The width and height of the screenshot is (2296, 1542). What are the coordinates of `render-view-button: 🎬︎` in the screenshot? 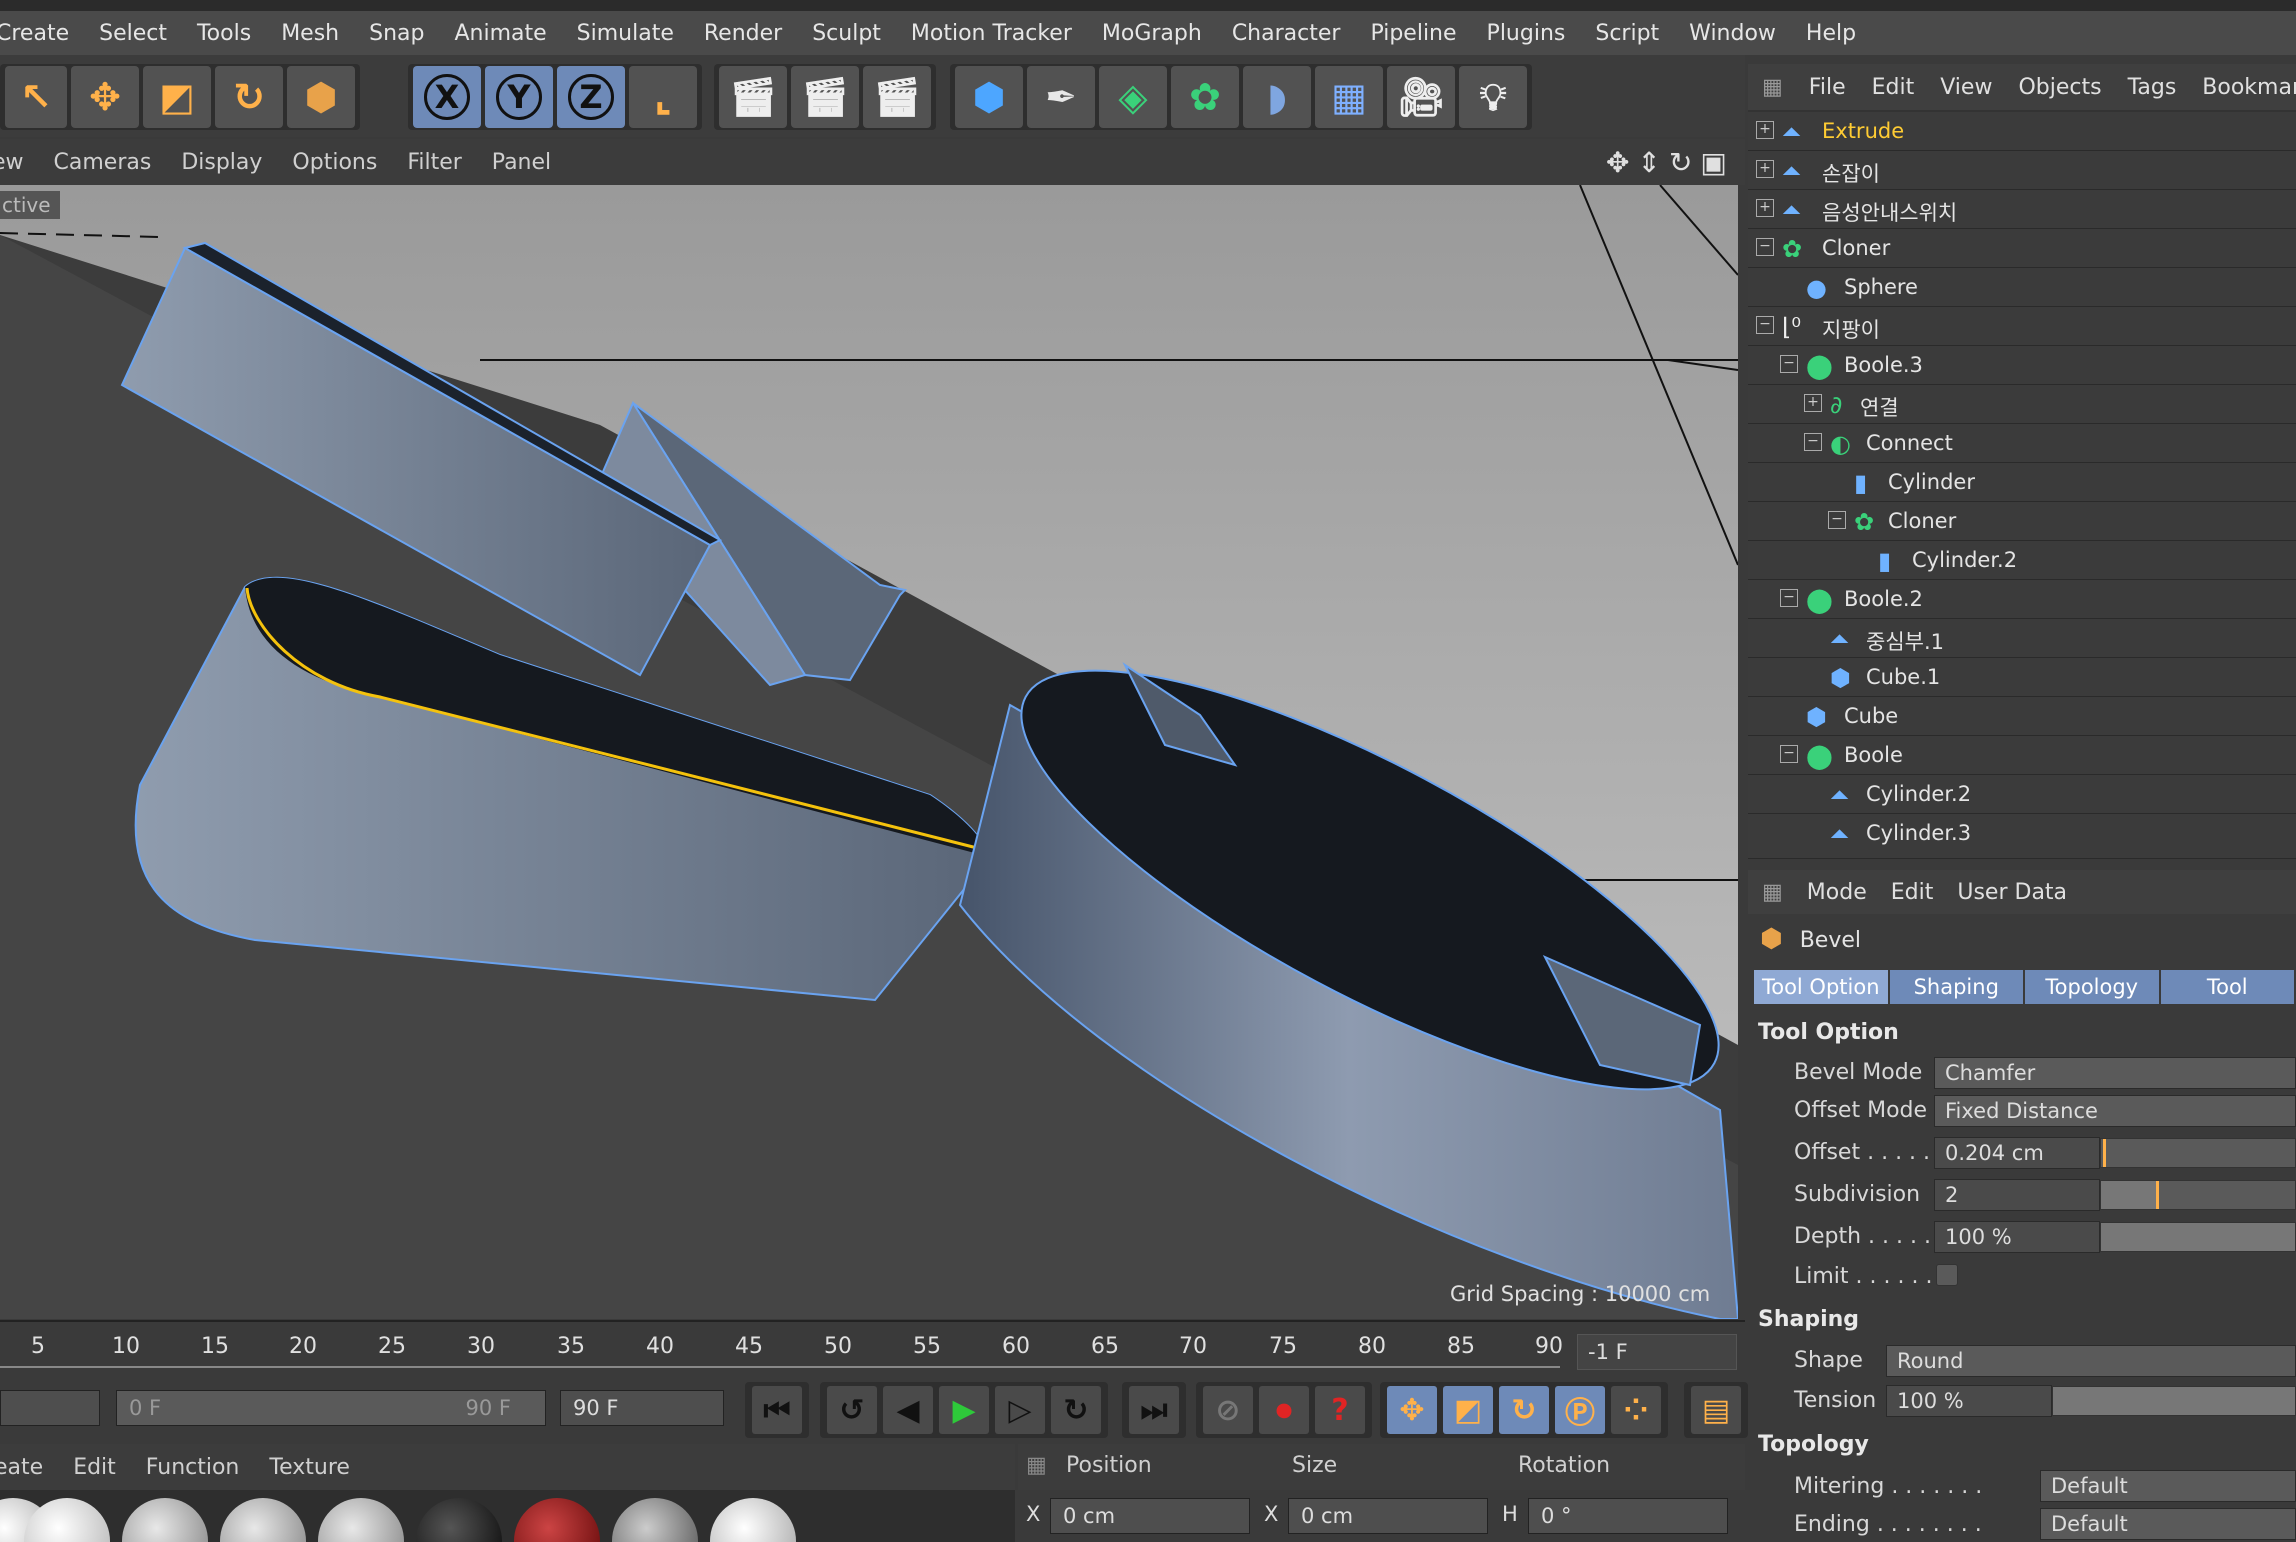 It's located at (753, 97).